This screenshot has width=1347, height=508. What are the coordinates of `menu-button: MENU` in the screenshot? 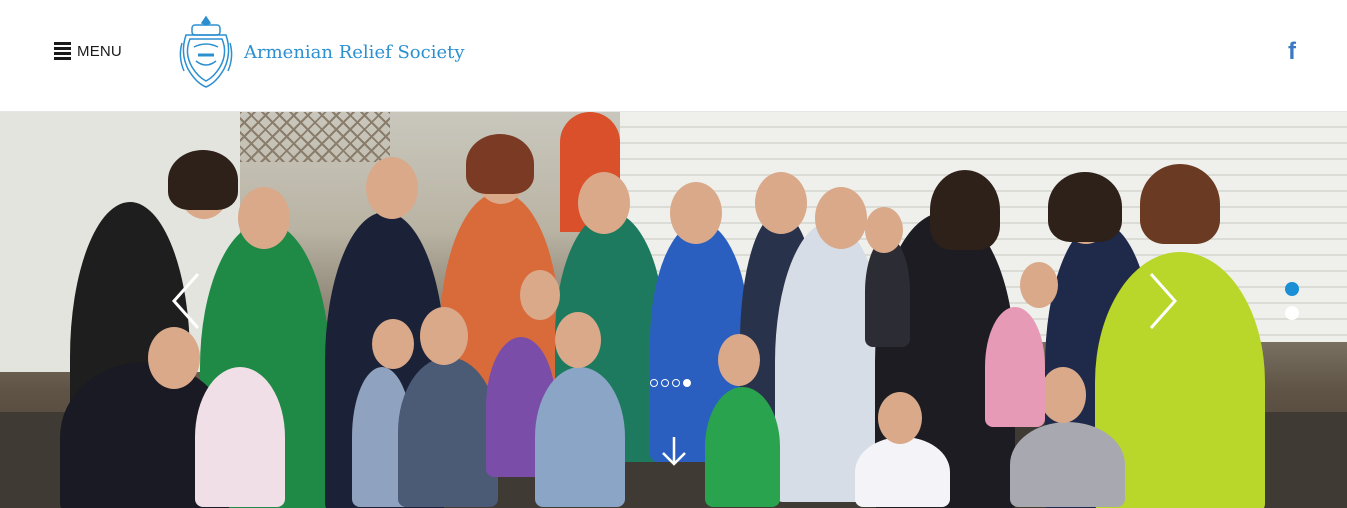 It's located at (88, 51).